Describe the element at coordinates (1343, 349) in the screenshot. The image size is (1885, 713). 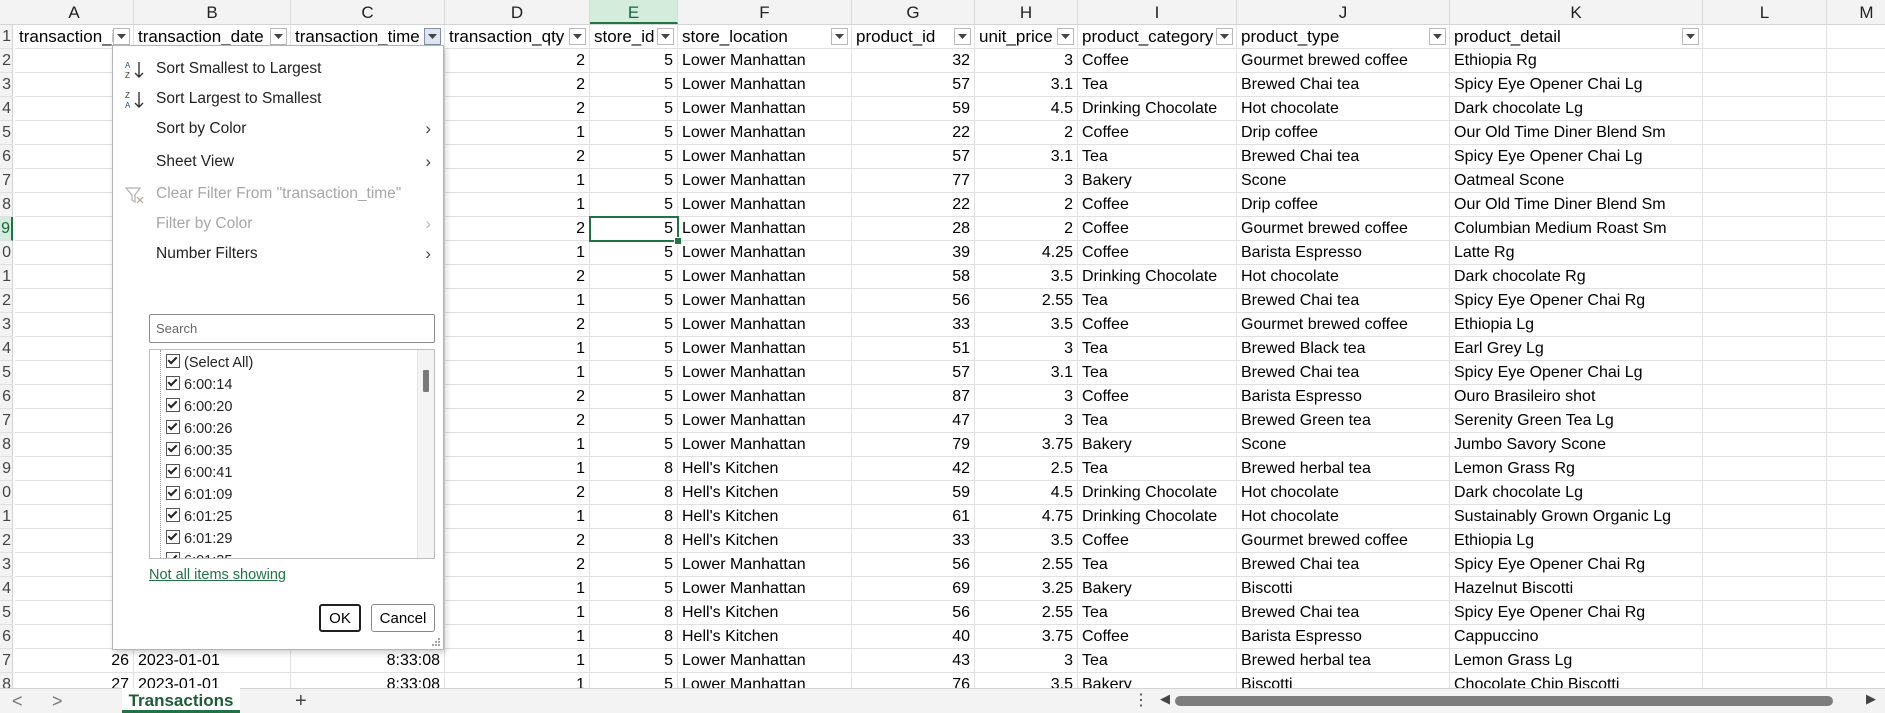
I see `cell: Brewed Black tea` at that location.